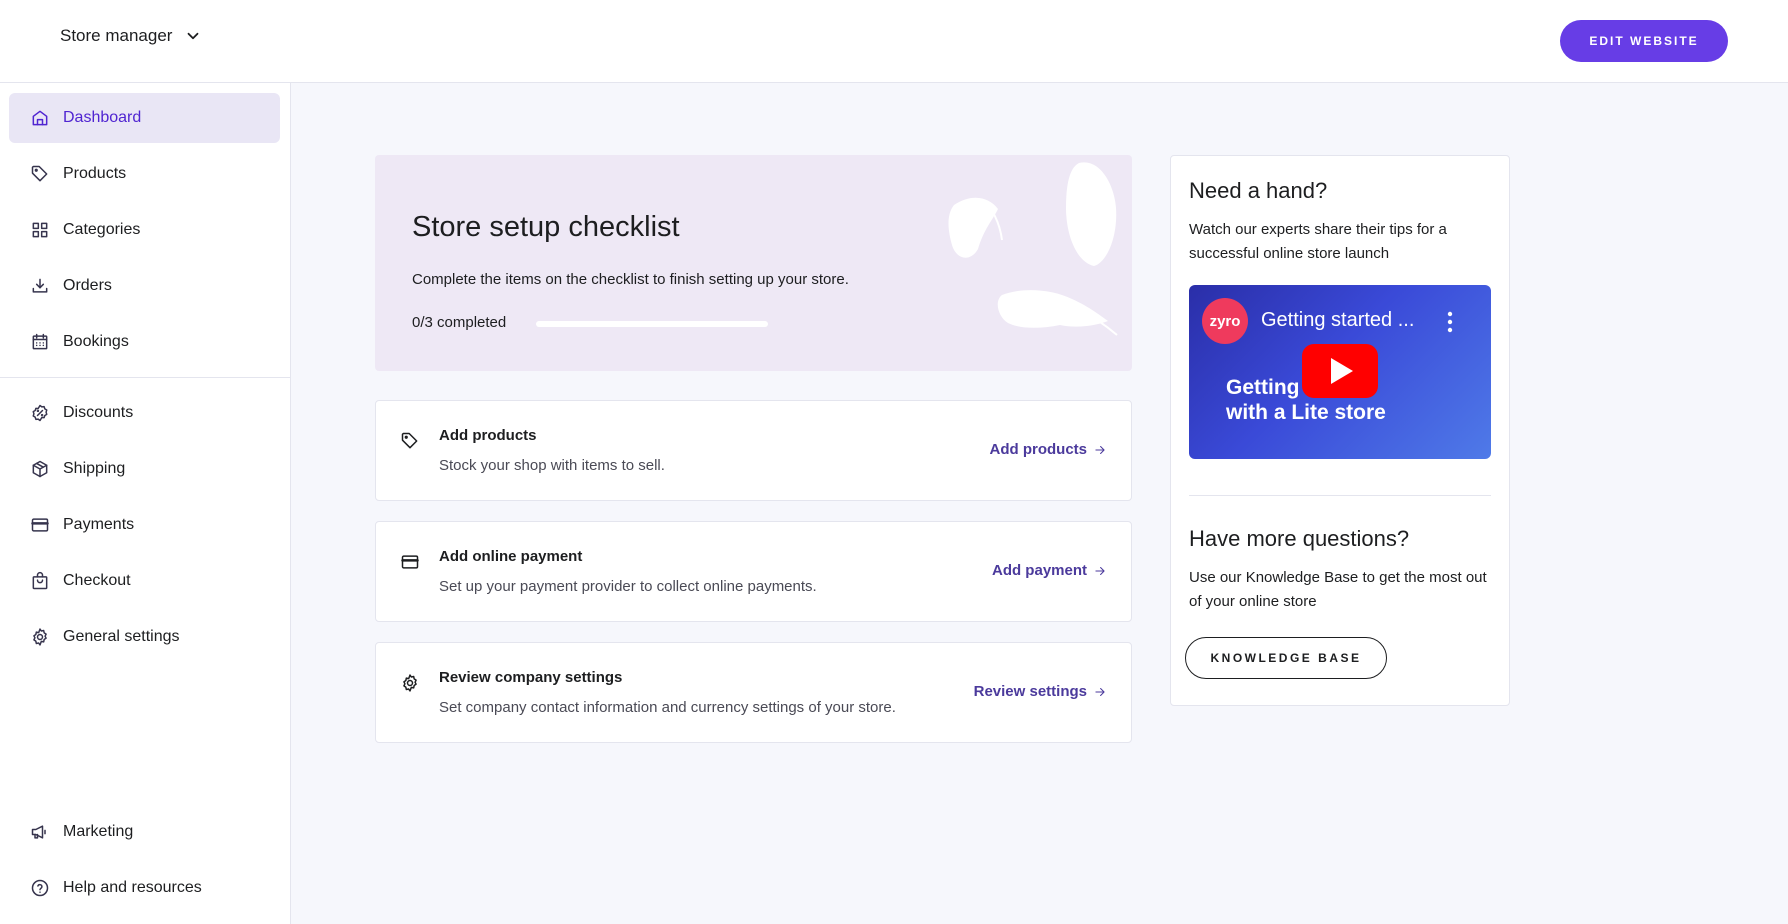  What do you see at coordinates (488, 435) in the screenshot?
I see `task-title: Add products` at bounding box center [488, 435].